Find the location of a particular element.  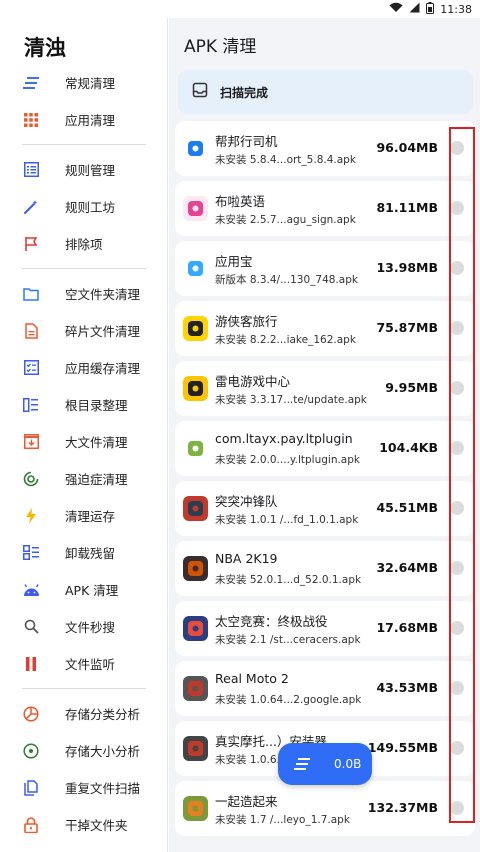

disk-icon is located at coordinates (31, 751).